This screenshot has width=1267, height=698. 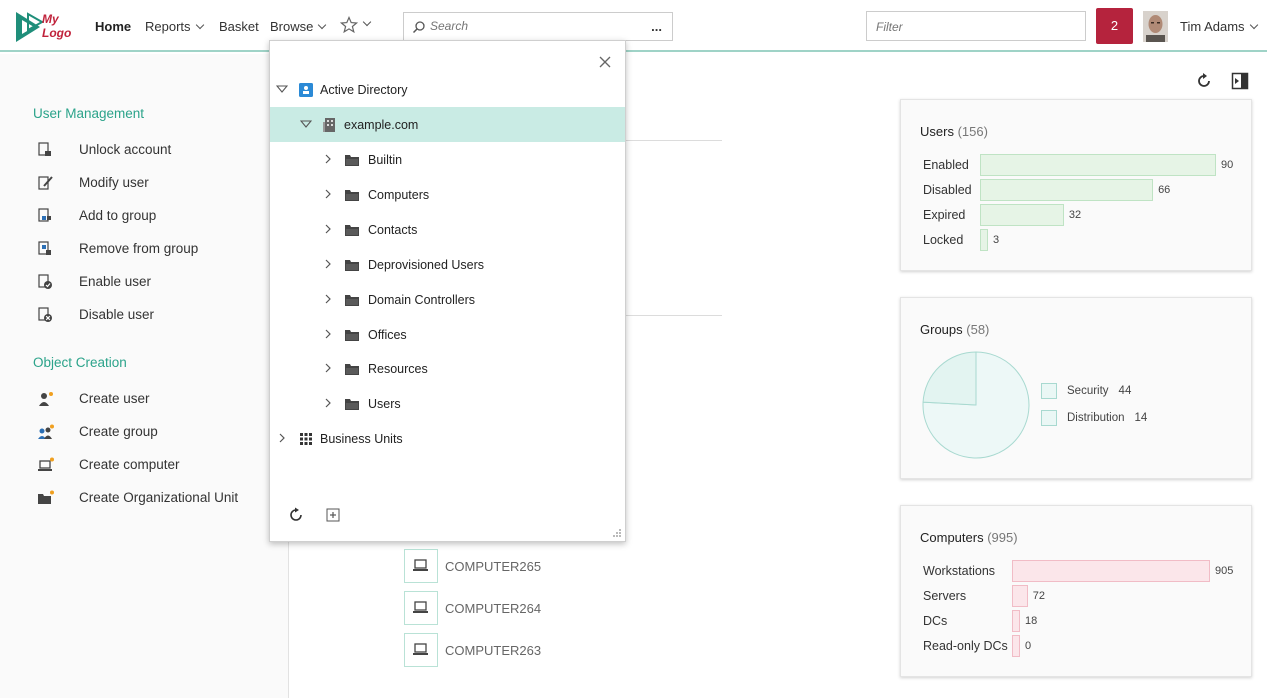 I want to click on sidebar-item-create-user: Create user, so click(x=157, y=399).